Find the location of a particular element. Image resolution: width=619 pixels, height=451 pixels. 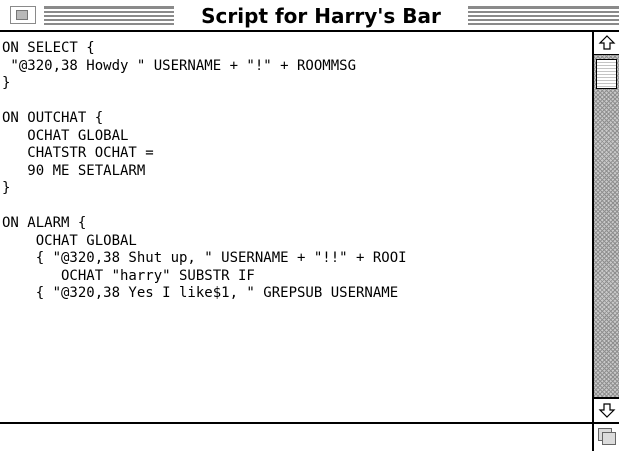

title-bar-stripes-right is located at coordinates (543, 15).